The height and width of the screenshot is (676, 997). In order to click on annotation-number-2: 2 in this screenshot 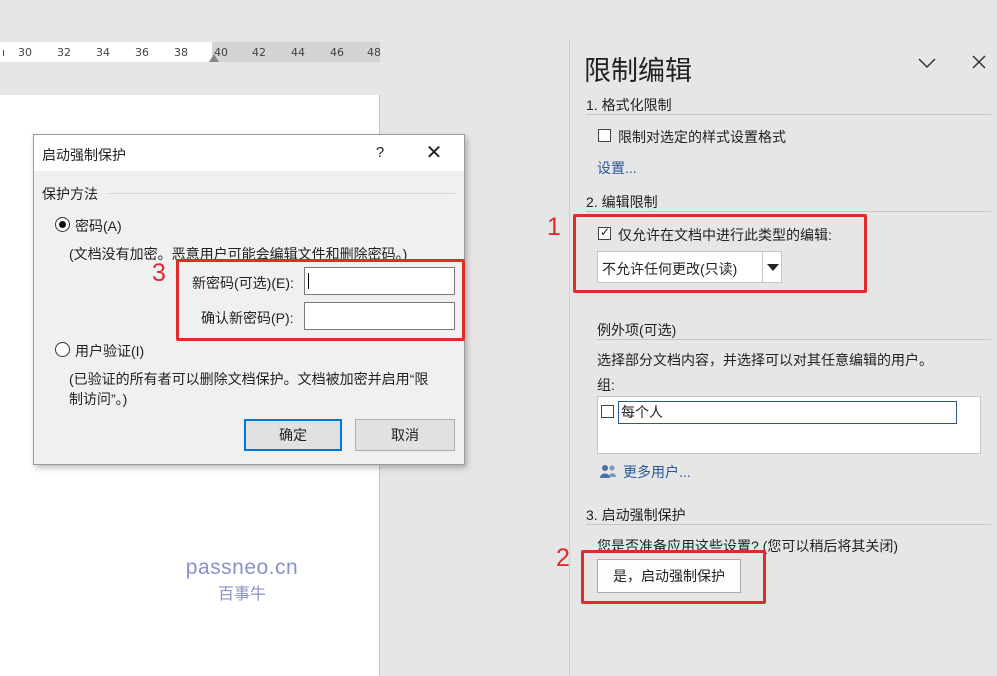, I will do `click(563, 558)`.